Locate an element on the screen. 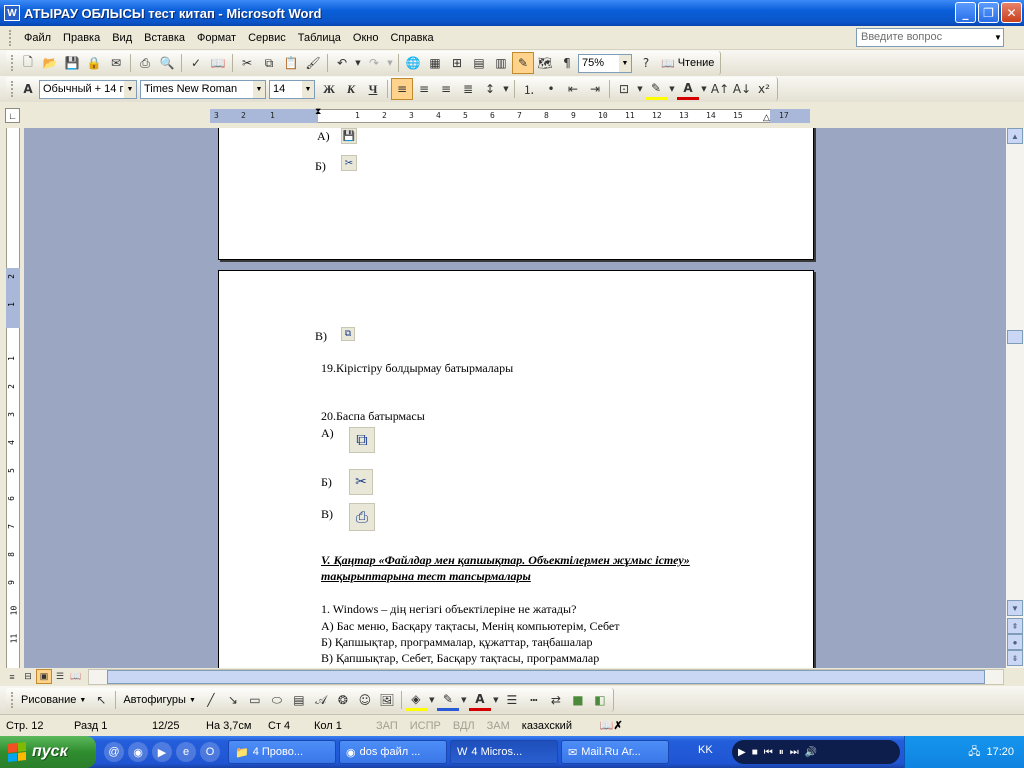 Image resolution: width=1024 pixels, height=768 pixels. font-dropdown-icon: ▼ is located at coordinates (259, 89).